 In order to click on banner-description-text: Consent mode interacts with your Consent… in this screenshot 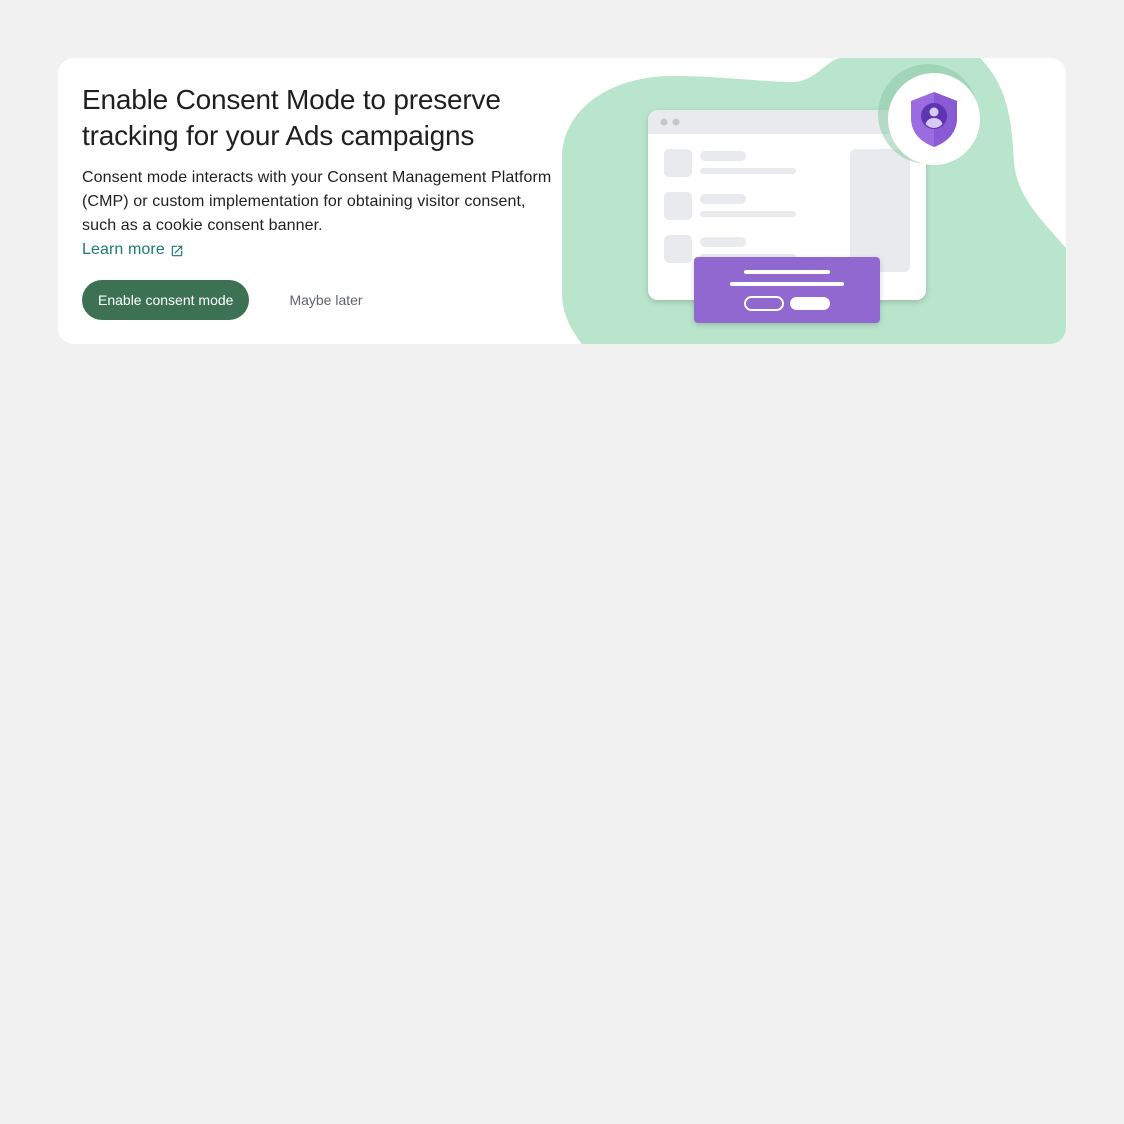, I will do `click(317, 201)`.